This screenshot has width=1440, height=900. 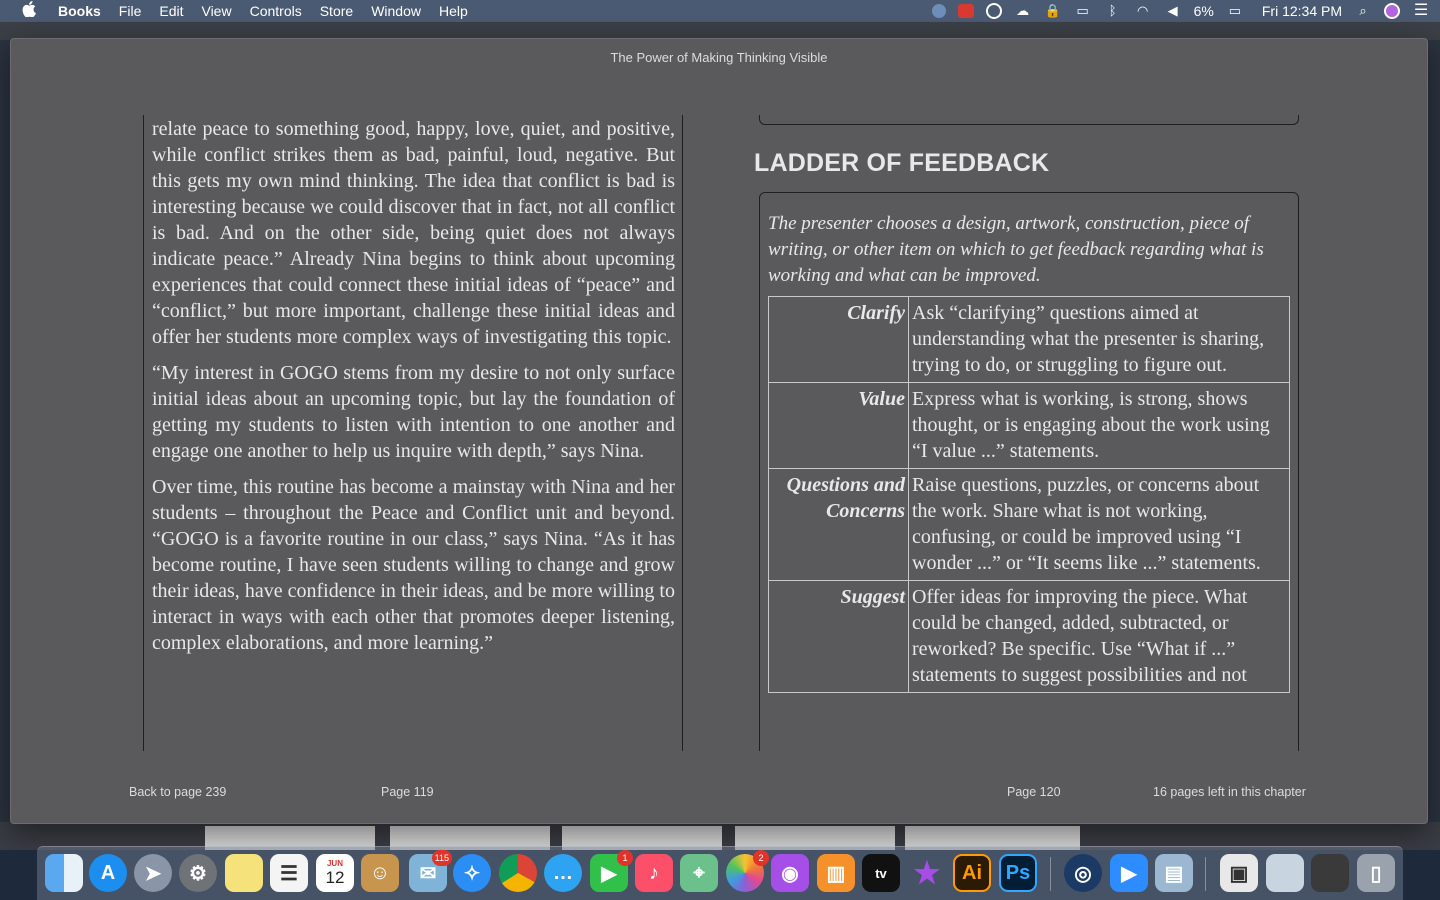 What do you see at coordinates (1302, 11) in the screenshot?
I see `menu-clock: Fri 12:34 PM` at bounding box center [1302, 11].